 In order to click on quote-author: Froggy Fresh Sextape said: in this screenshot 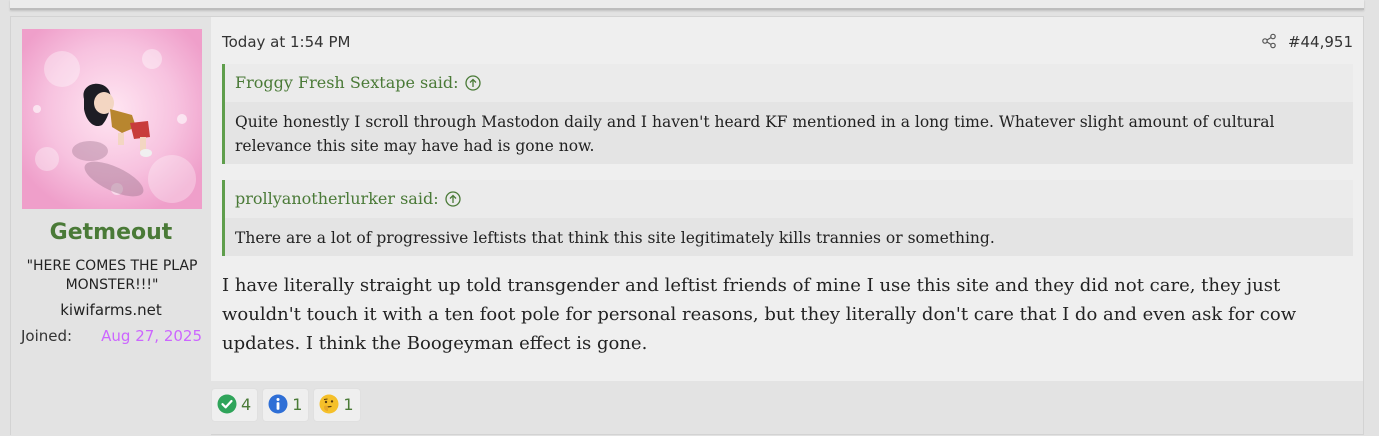, I will do `click(347, 82)`.